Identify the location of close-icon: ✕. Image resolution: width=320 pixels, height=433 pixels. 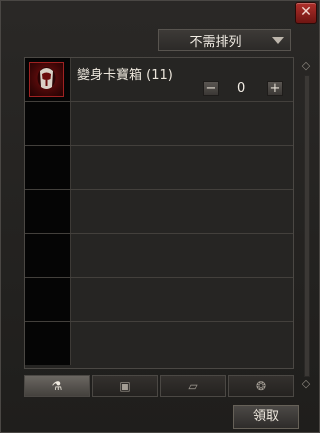
(306, 12).